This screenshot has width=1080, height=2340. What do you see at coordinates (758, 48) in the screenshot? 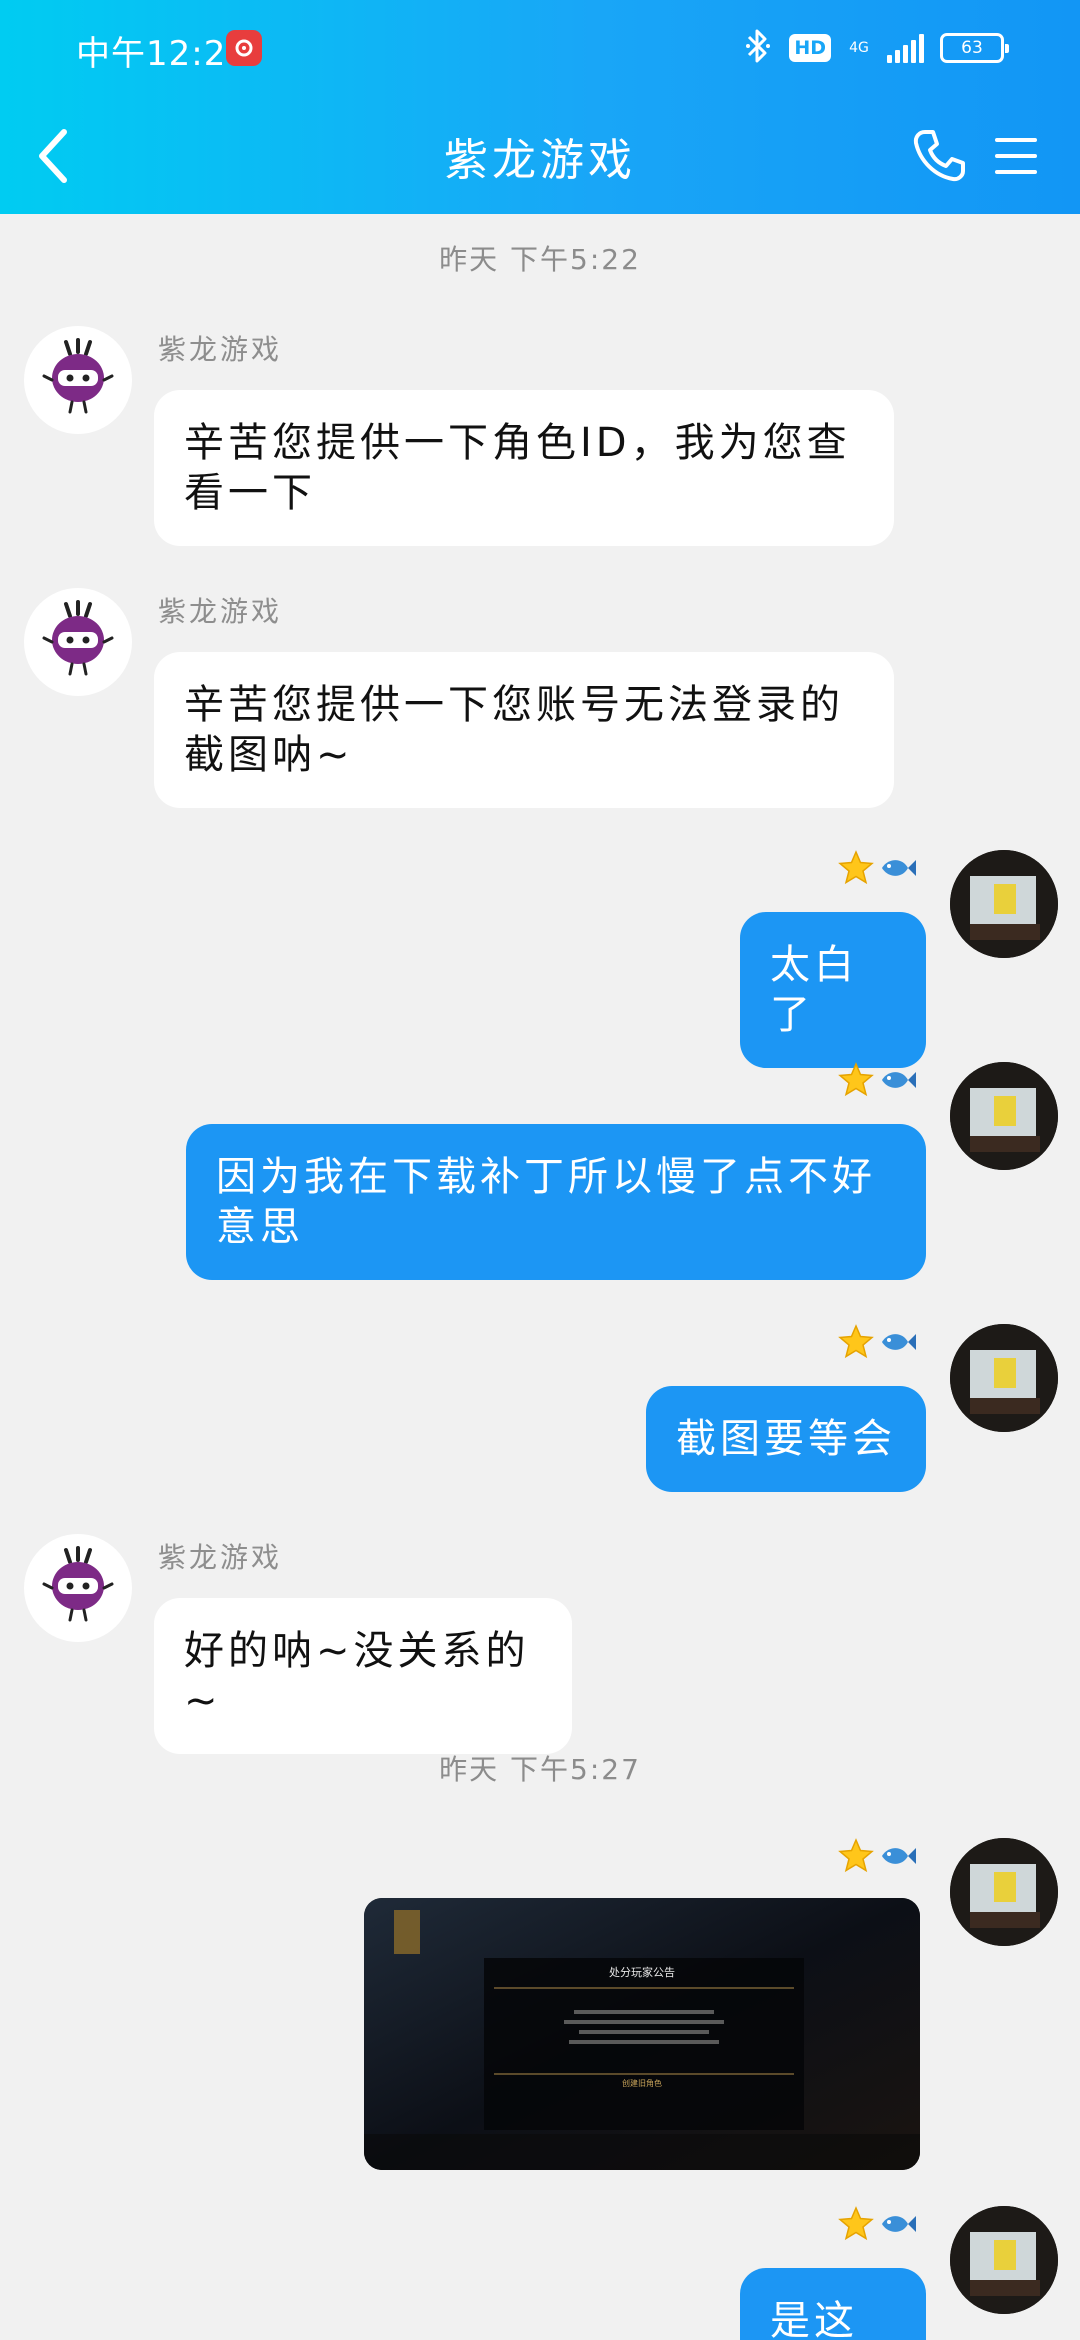
I see `bluetooth-icon` at bounding box center [758, 48].